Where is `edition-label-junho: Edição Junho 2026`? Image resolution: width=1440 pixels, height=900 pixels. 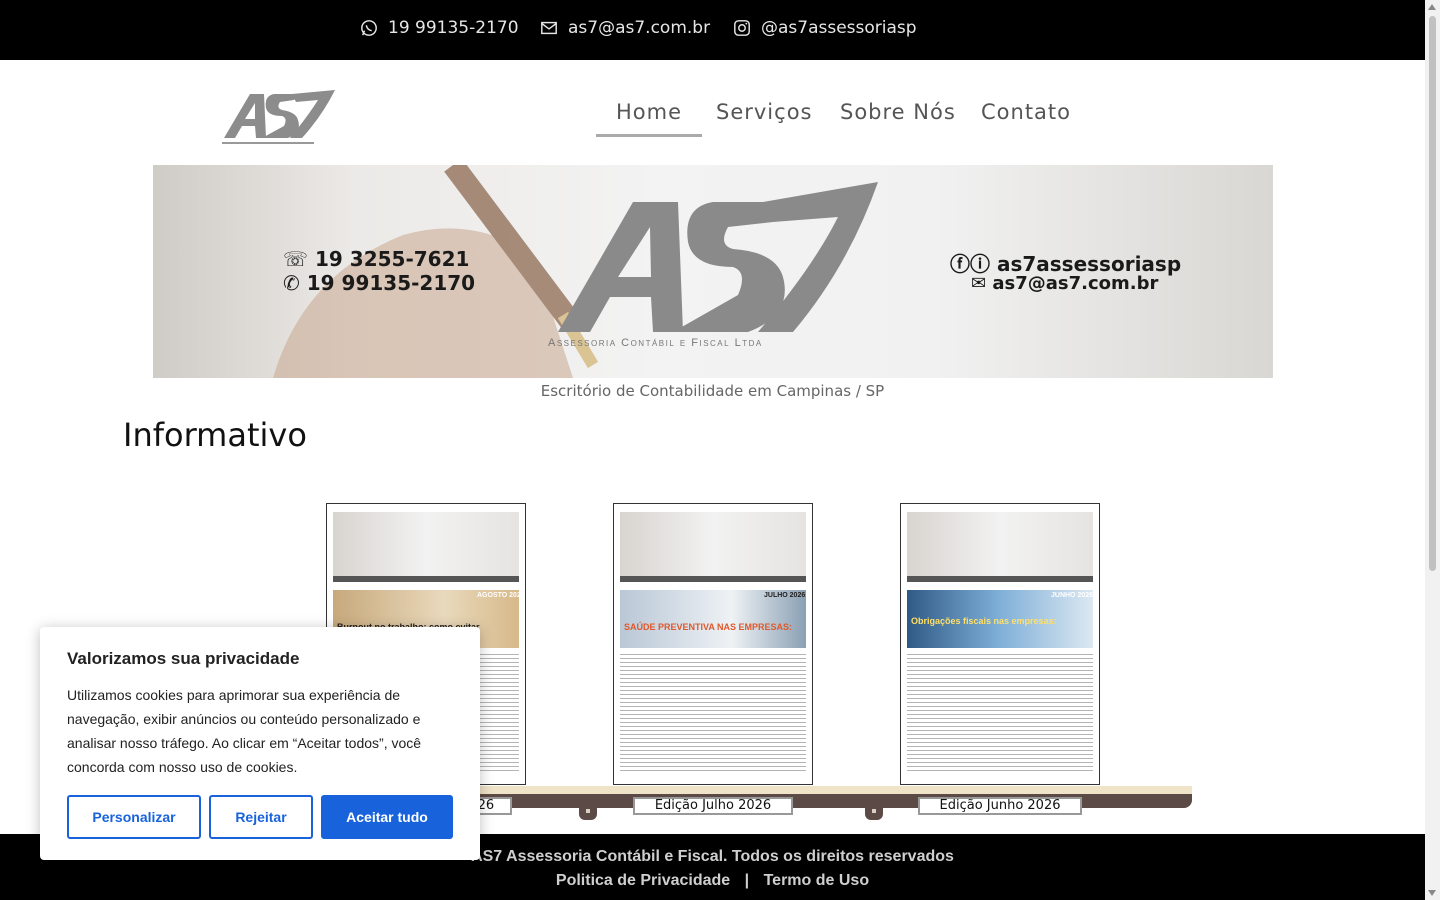
edition-label-junho: Edição Junho 2026 is located at coordinates (1000, 806).